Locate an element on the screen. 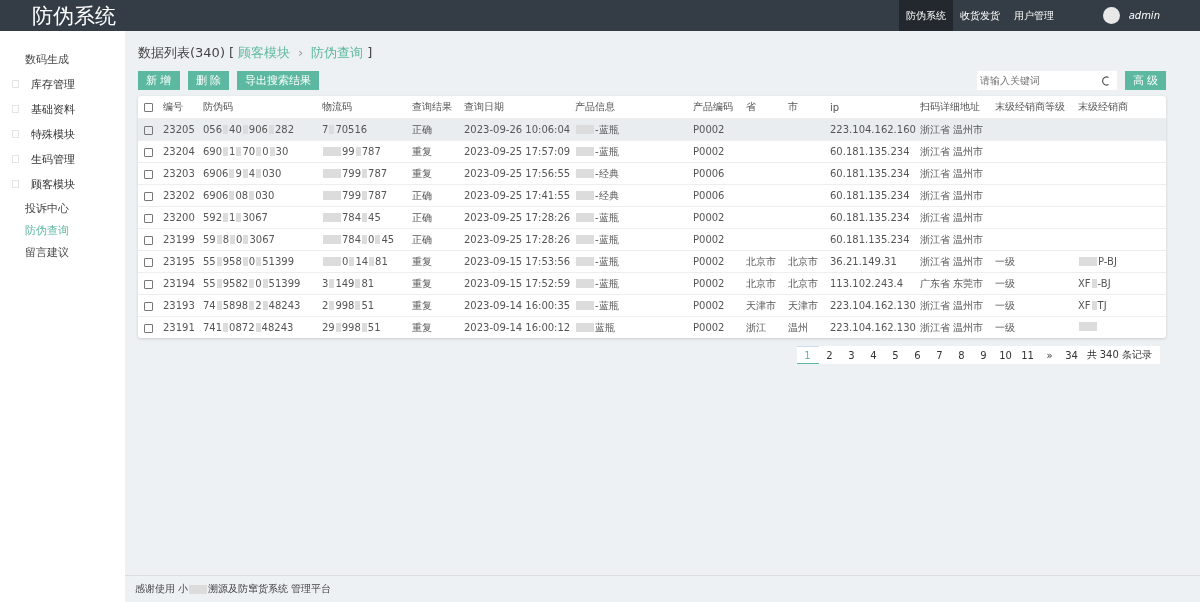 The width and height of the screenshot is (1200, 602). page-button: 7 is located at coordinates (939, 355).